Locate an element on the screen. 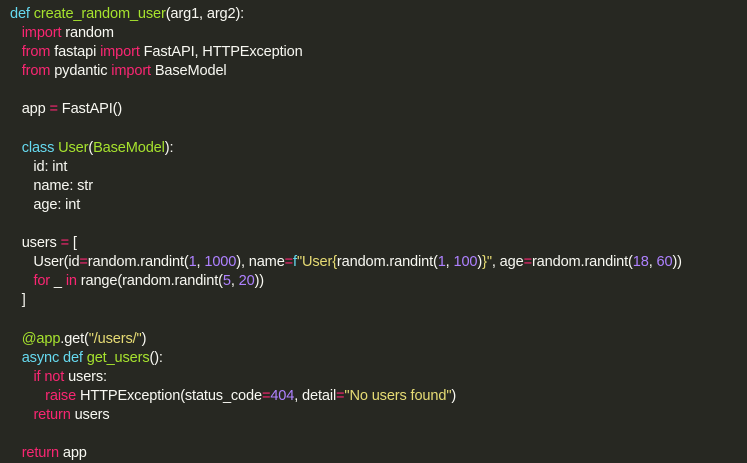  code-token: raise is located at coordinates (61, 395).